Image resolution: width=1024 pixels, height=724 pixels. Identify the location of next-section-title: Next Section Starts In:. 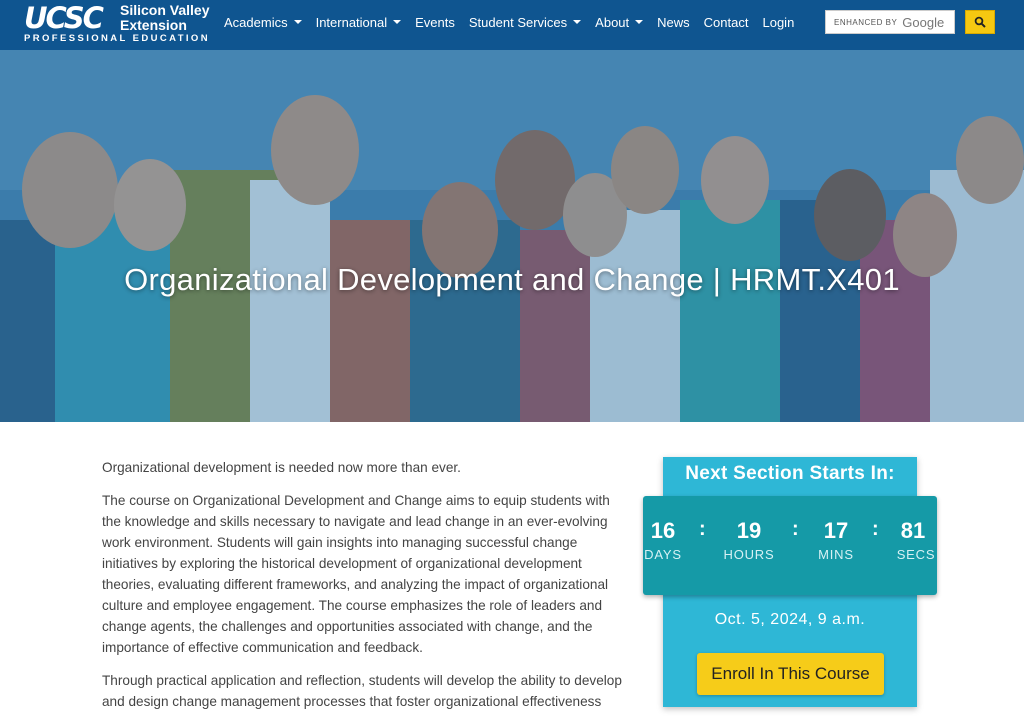
(790, 473).